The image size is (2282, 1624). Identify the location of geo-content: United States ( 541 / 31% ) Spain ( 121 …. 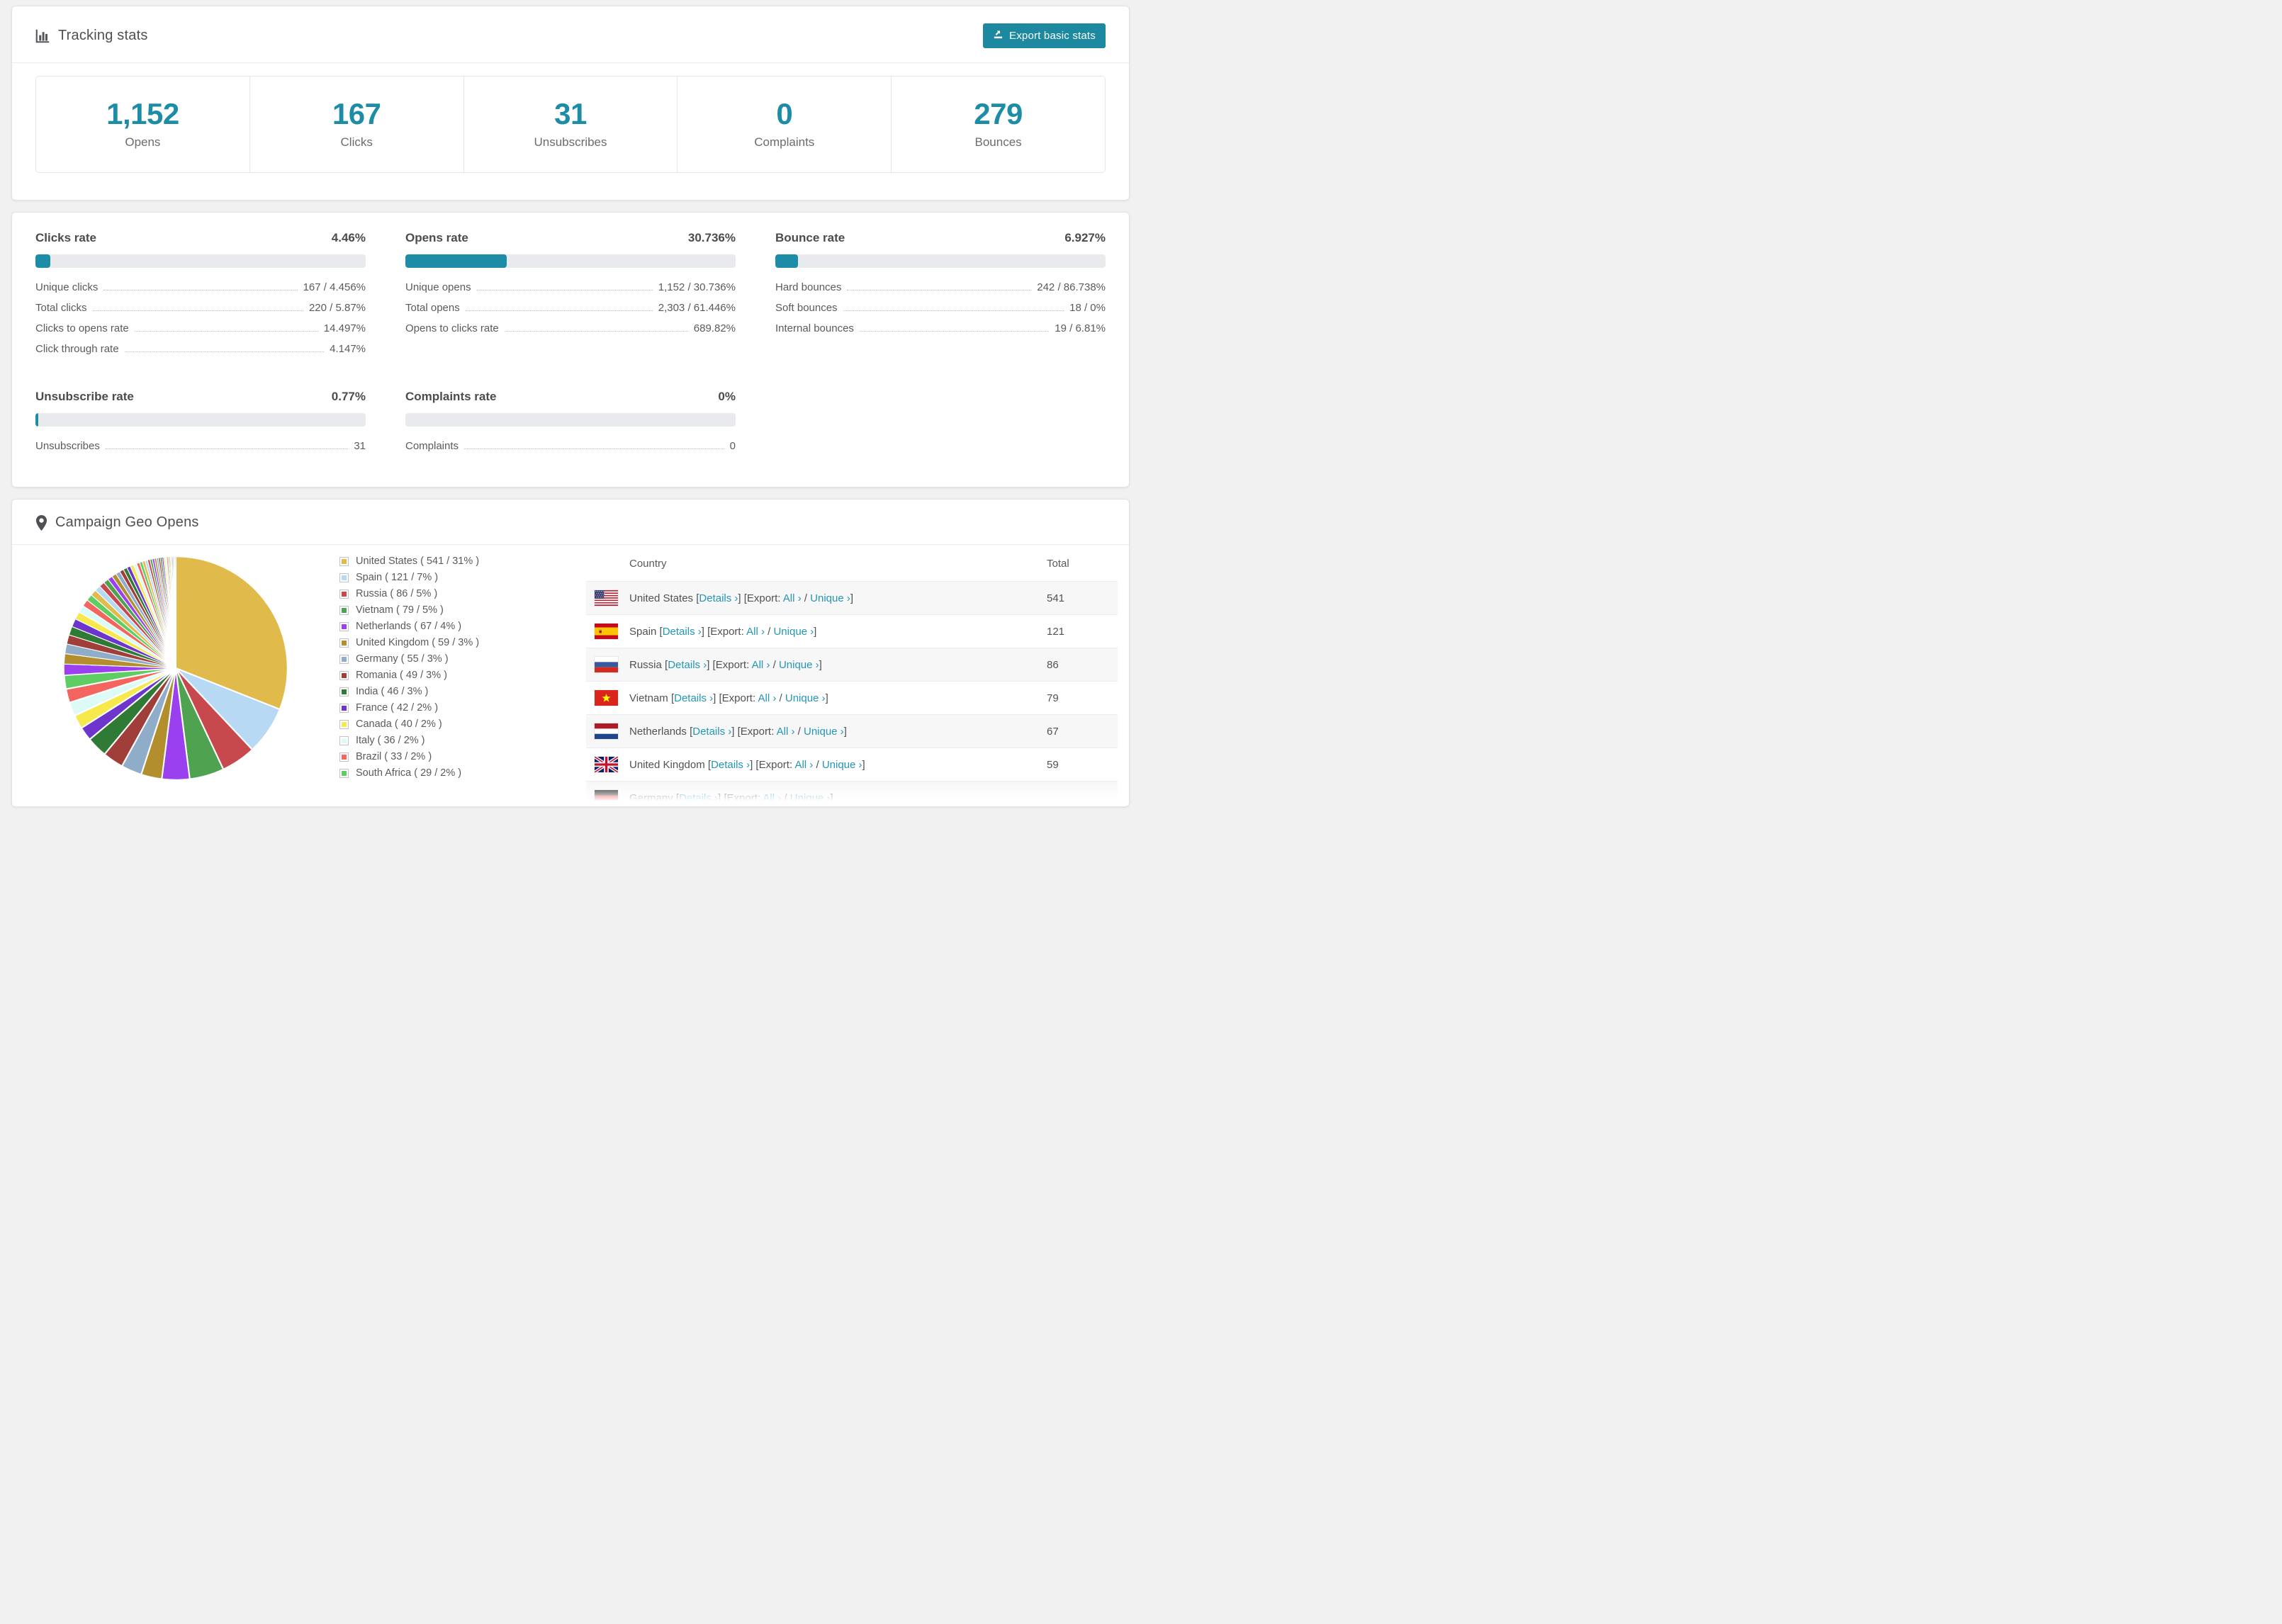
(570, 676).